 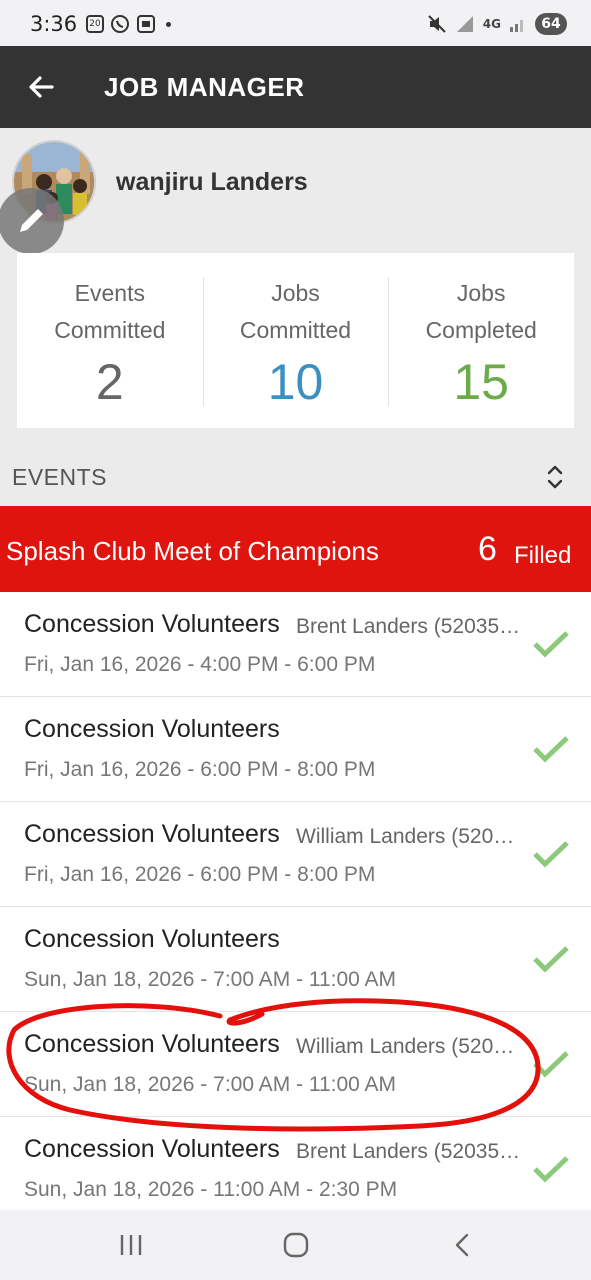 I want to click on status-time: 3:36, so click(x=54, y=24).